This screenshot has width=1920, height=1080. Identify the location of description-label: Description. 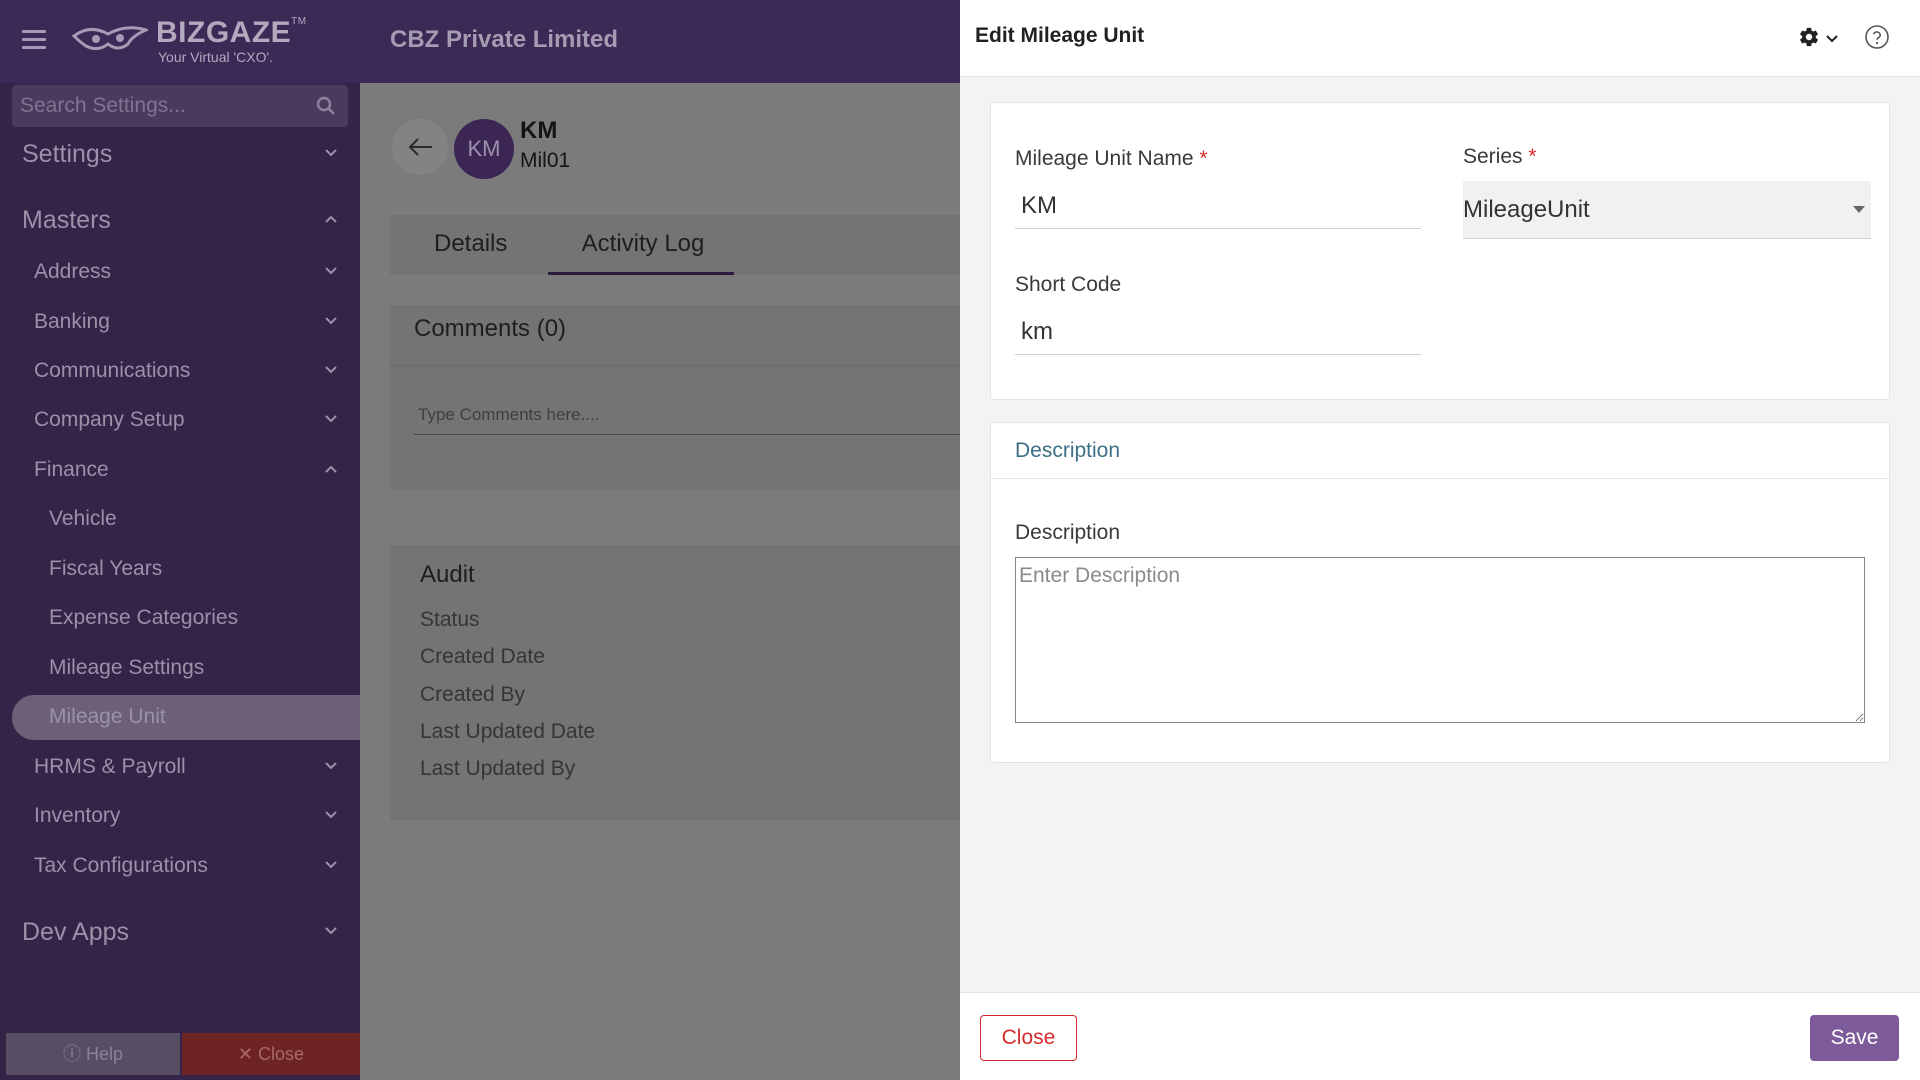
(1068, 532).